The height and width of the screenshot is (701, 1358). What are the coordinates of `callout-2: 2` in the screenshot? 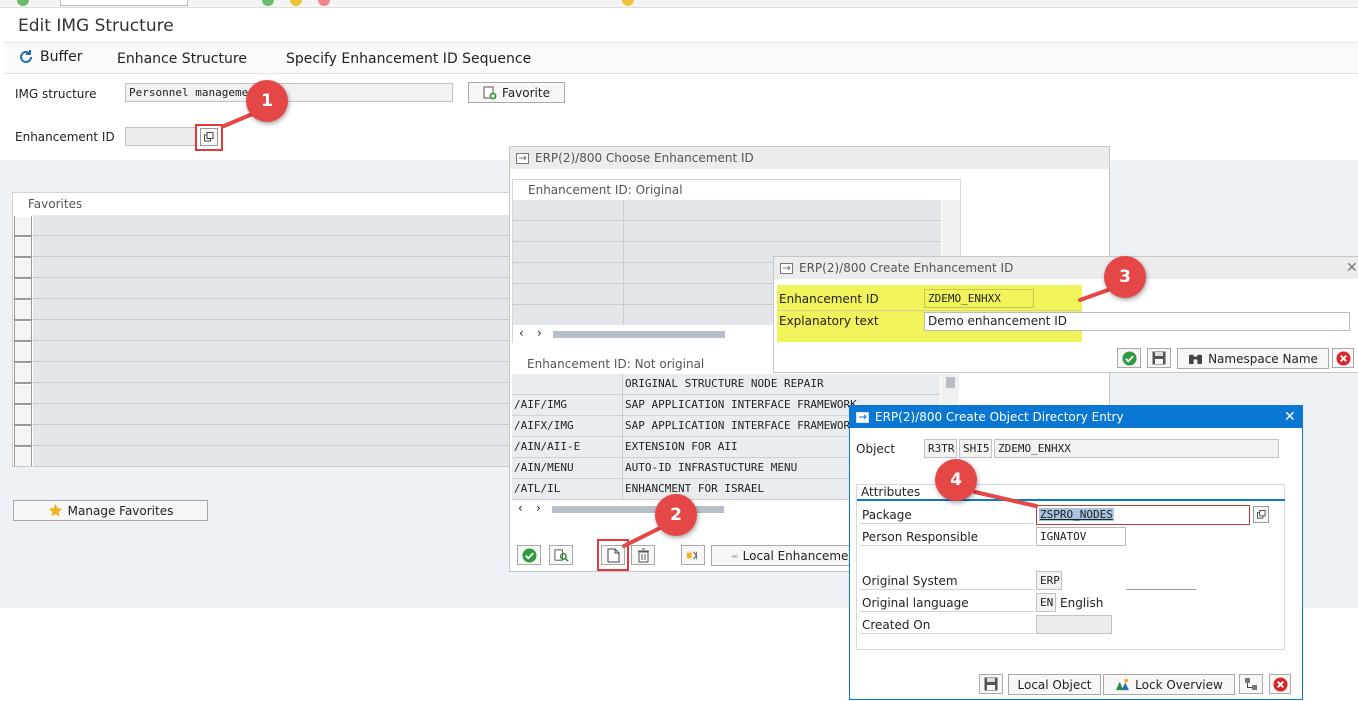 It's located at (676, 515).